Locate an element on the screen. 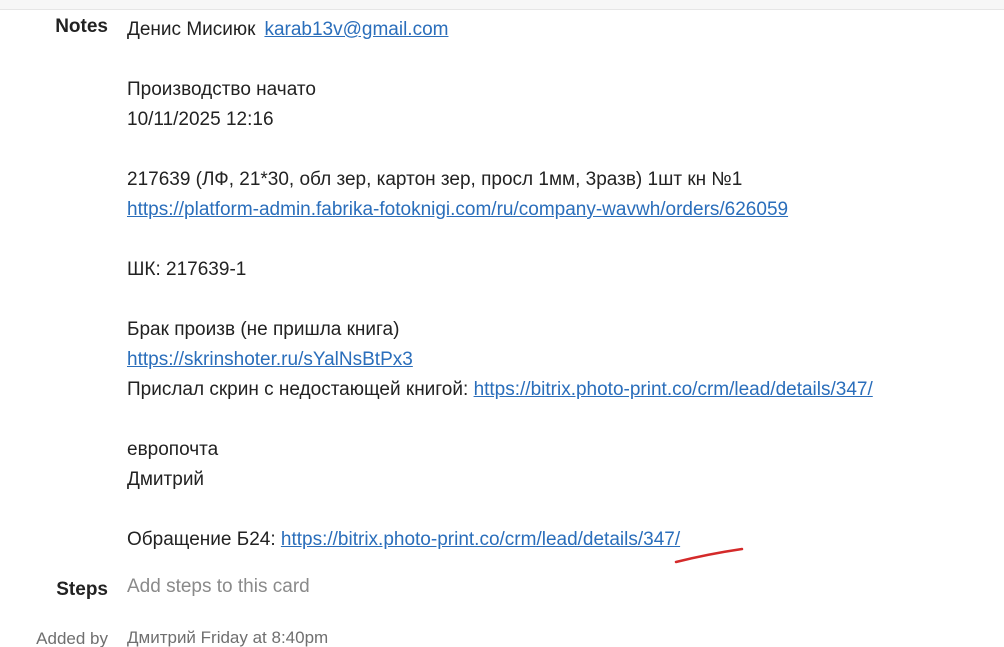  production-status: Производство начато is located at coordinates (221, 89).